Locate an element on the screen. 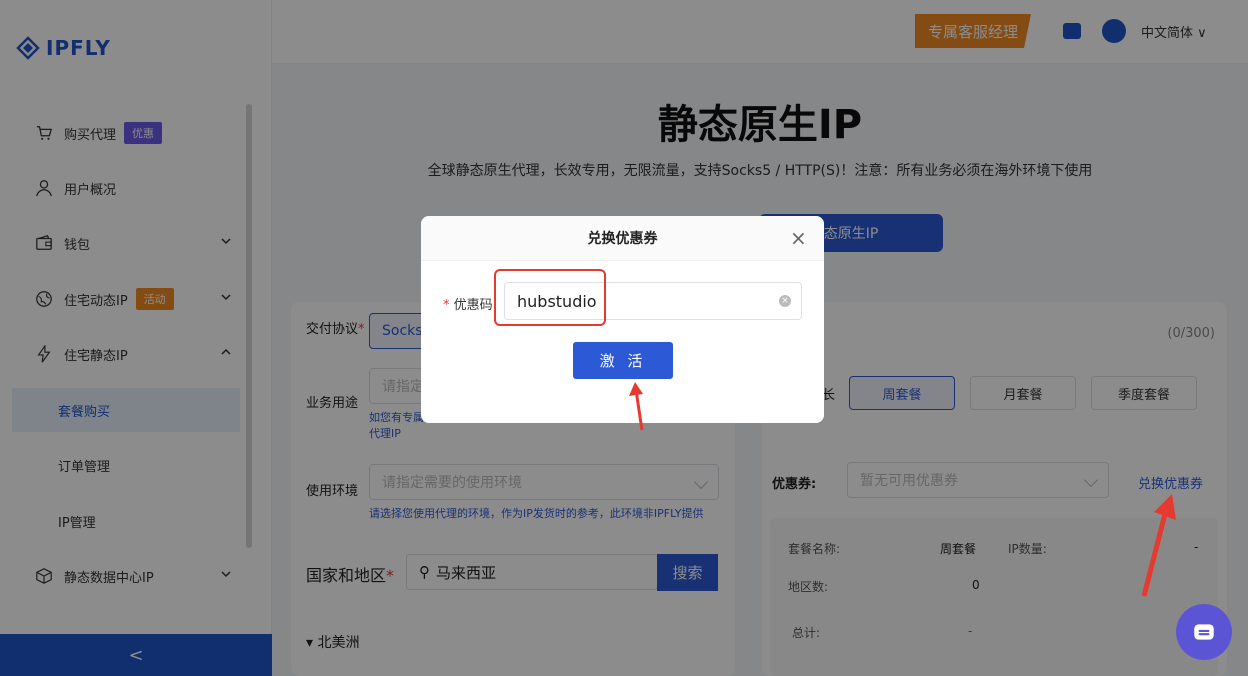 The image size is (1248, 676). floating-chat-button is located at coordinates (1204, 632).